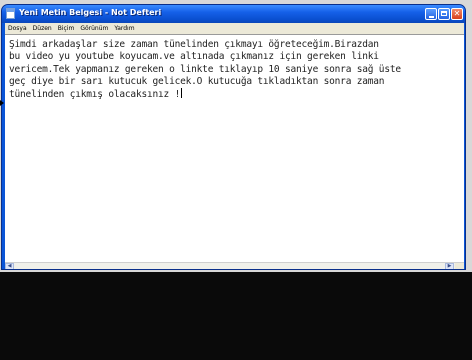  What do you see at coordinates (182, 93) in the screenshot?
I see `text-caret` at bounding box center [182, 93].